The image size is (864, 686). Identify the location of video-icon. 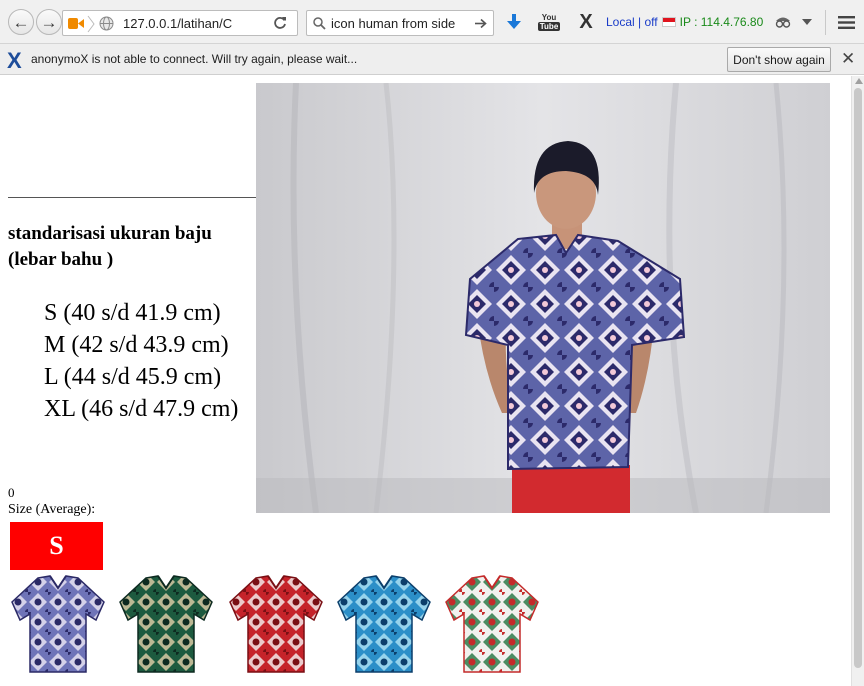
(76, 23).